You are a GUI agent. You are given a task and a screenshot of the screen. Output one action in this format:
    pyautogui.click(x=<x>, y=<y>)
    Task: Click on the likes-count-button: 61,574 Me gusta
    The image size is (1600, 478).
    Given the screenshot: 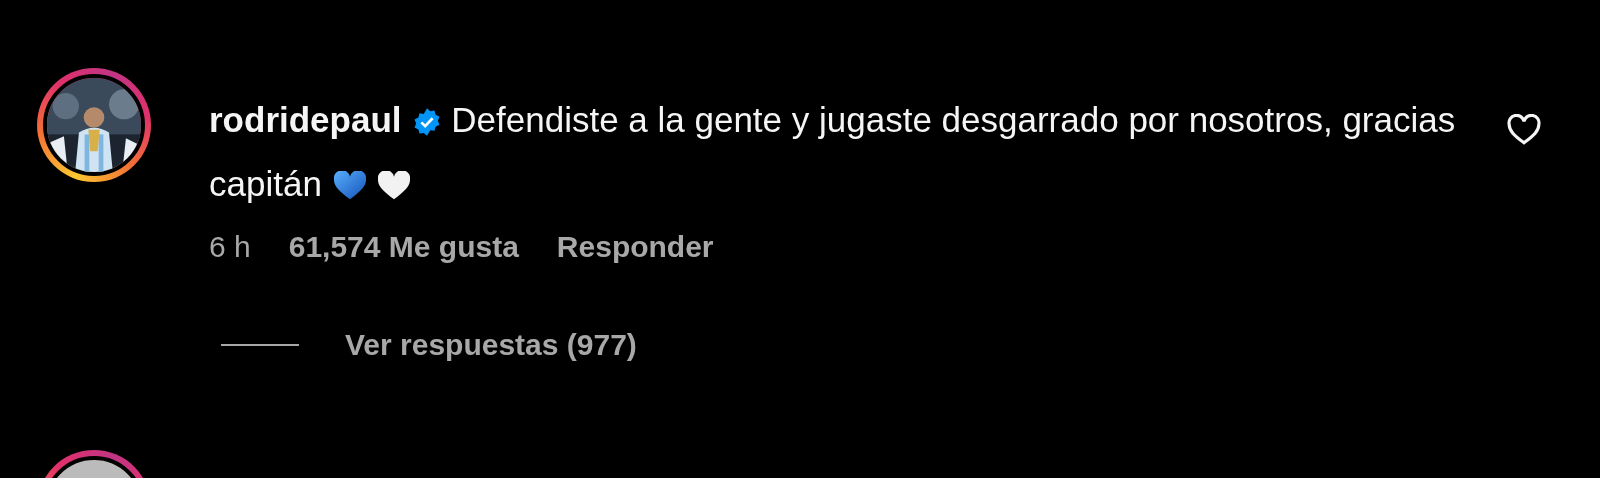 What is the action you would take?
    pyautogui.click(x=403, y=247)
    